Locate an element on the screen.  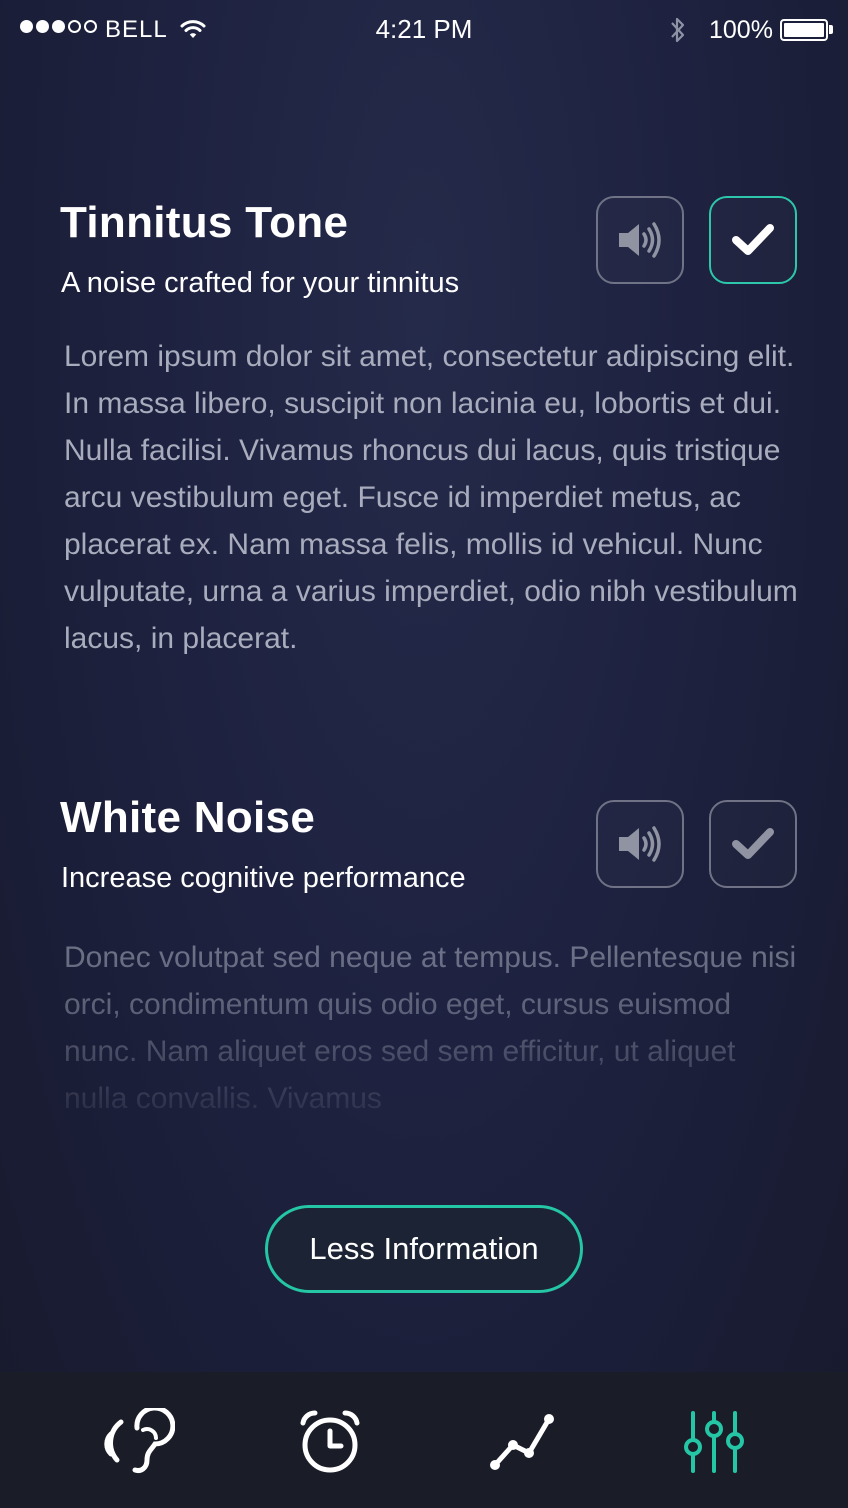
tab-ear is located at coordinates (138, 1442).